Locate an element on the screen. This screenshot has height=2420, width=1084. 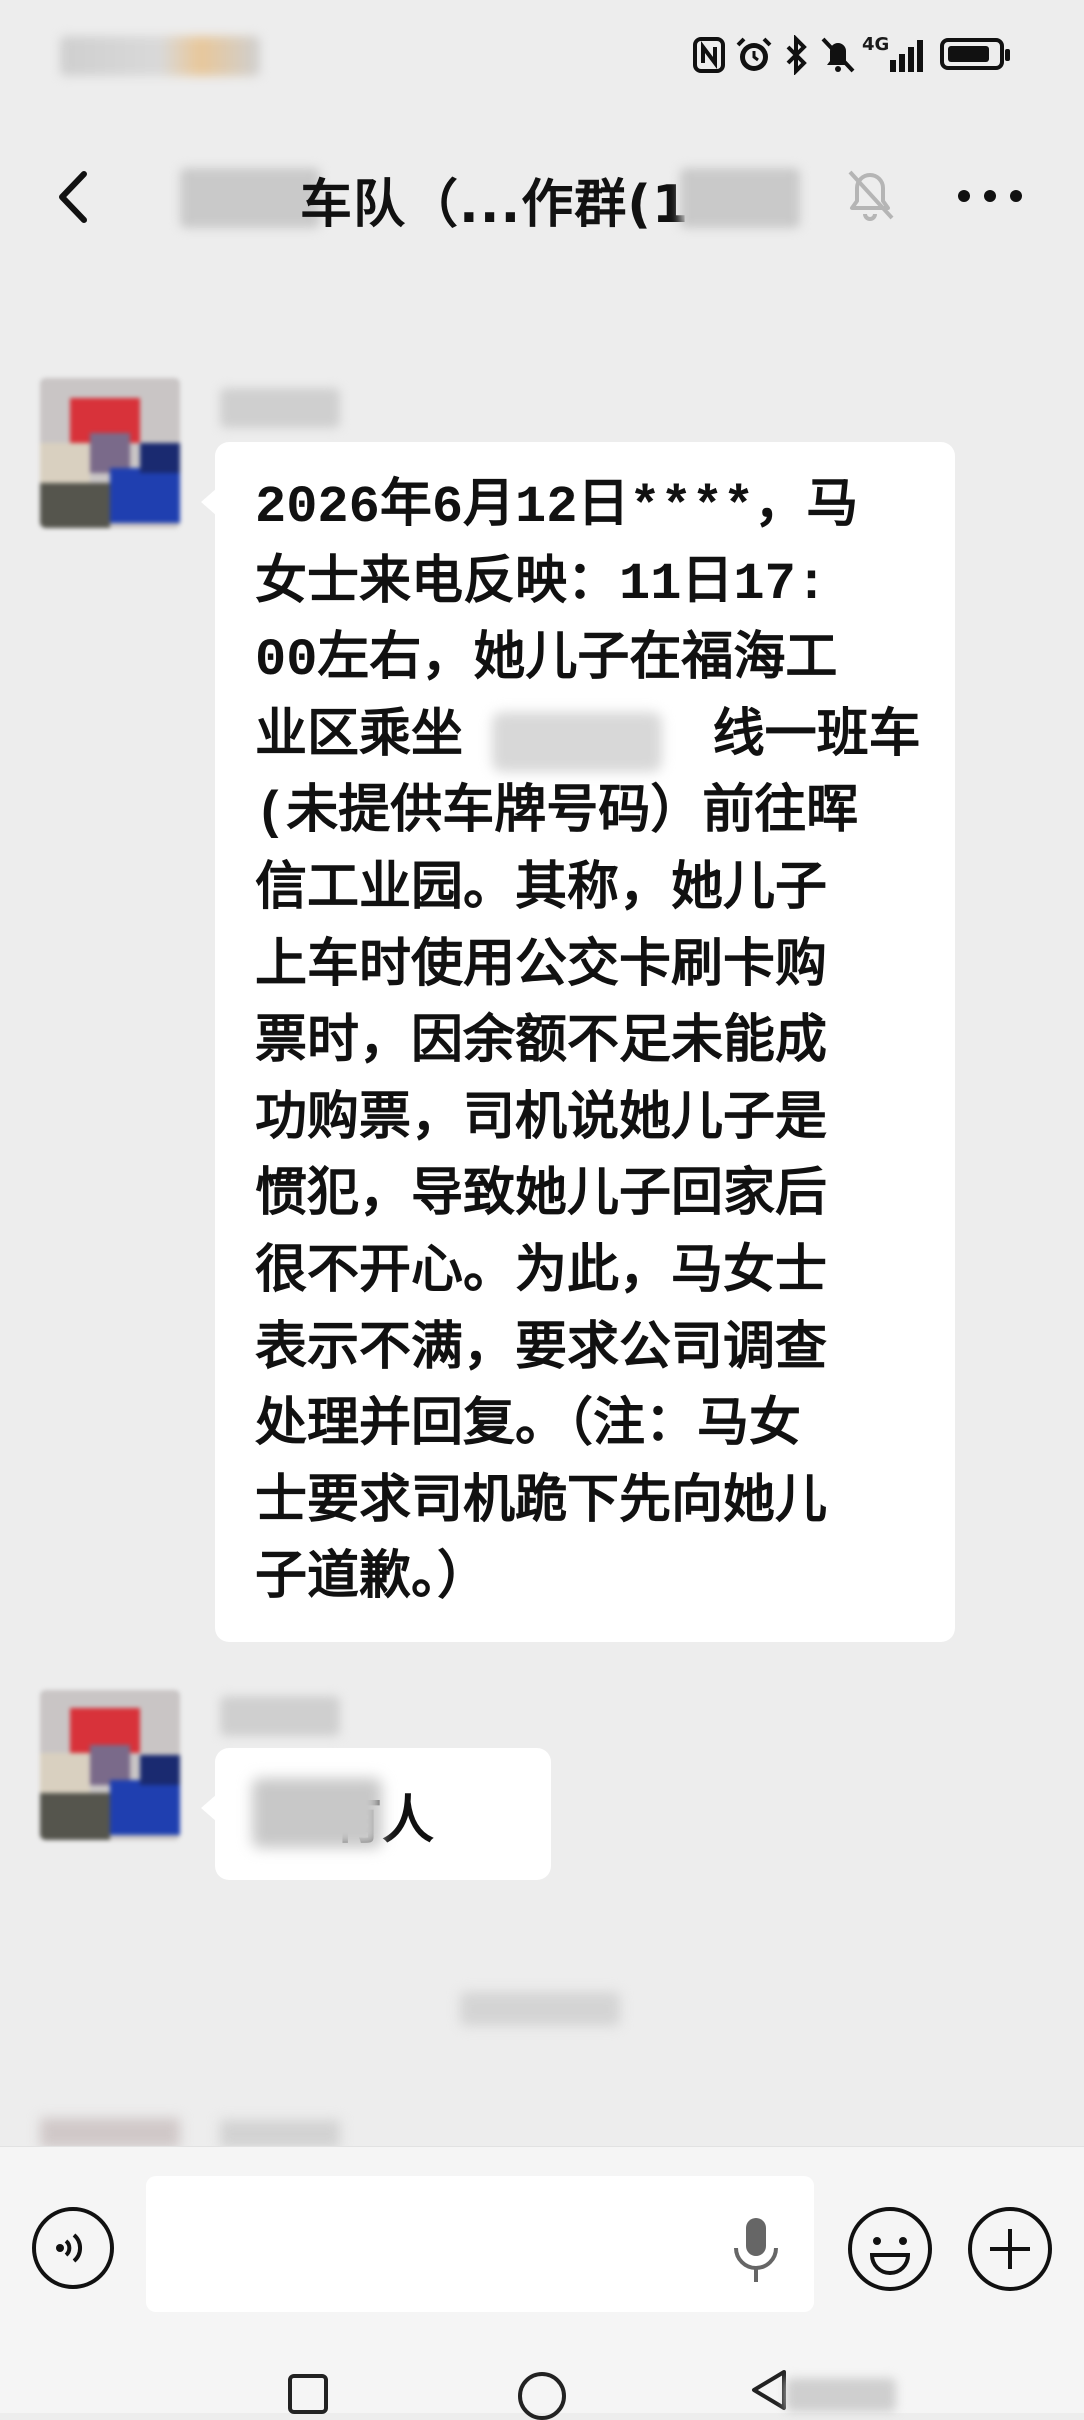
status-bar-time-redacted is located at coordinates (160, 56).